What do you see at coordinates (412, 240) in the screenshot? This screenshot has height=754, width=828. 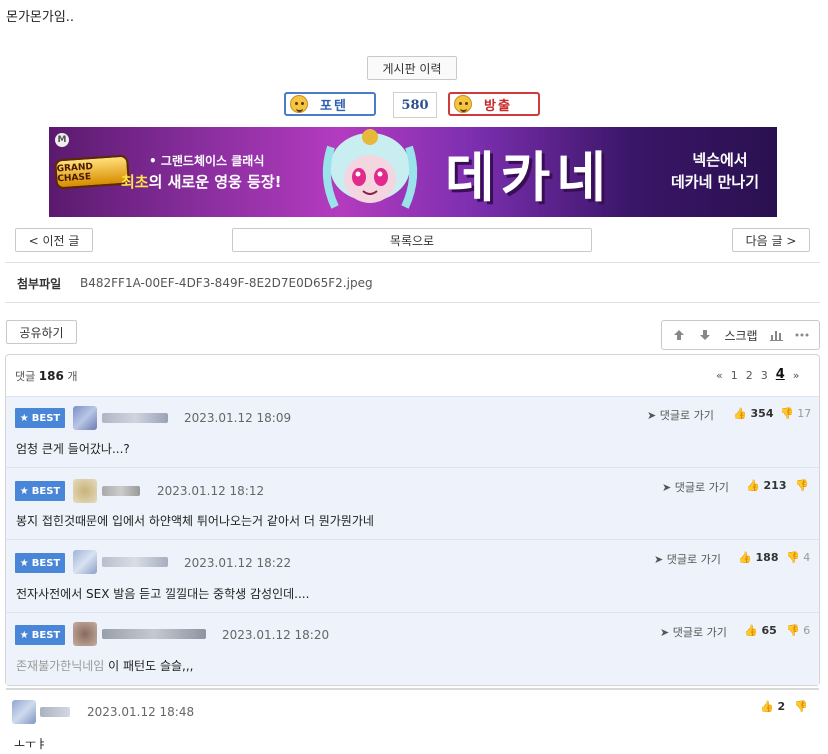 I see `list-button: 목록으로` at bounding box center [412, 240].